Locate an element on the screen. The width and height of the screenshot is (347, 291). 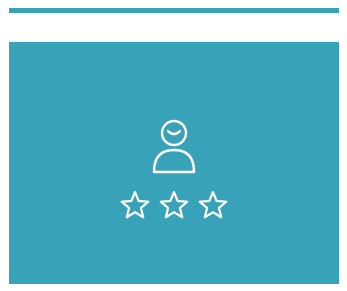
rating-stars is located at coordinates (174, 204).